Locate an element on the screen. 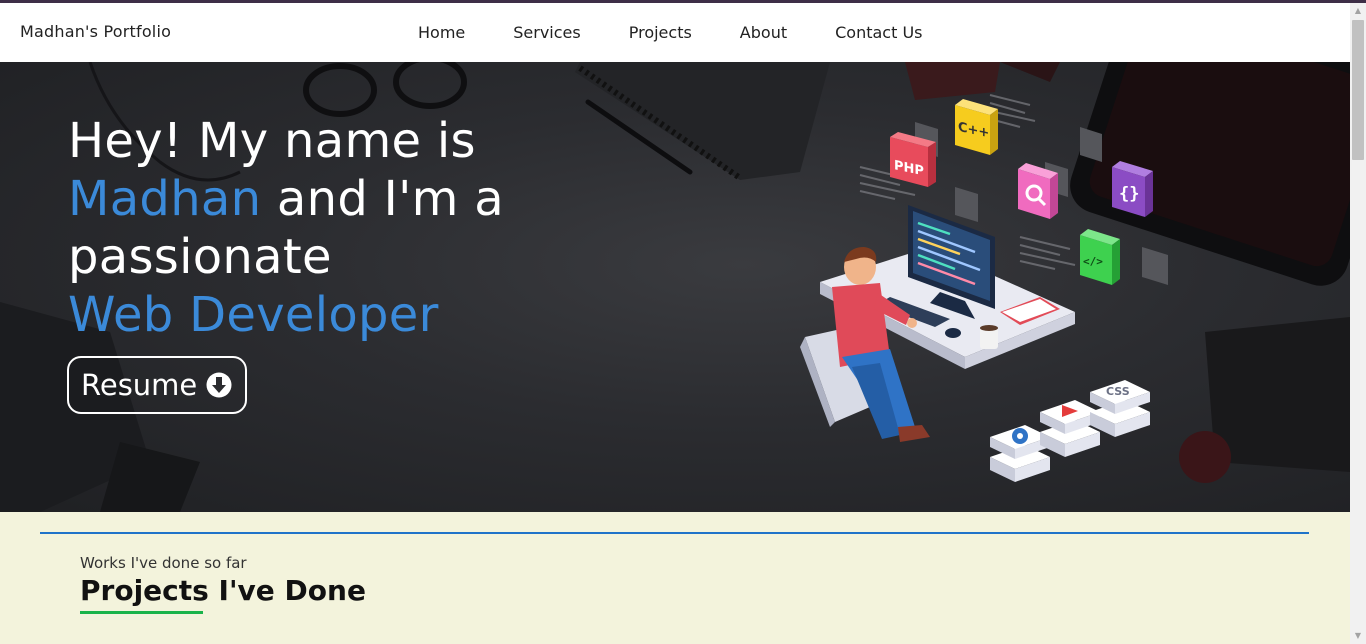  page-scrollbar: ▲ ▼ is located at coordinates (1358, 323).